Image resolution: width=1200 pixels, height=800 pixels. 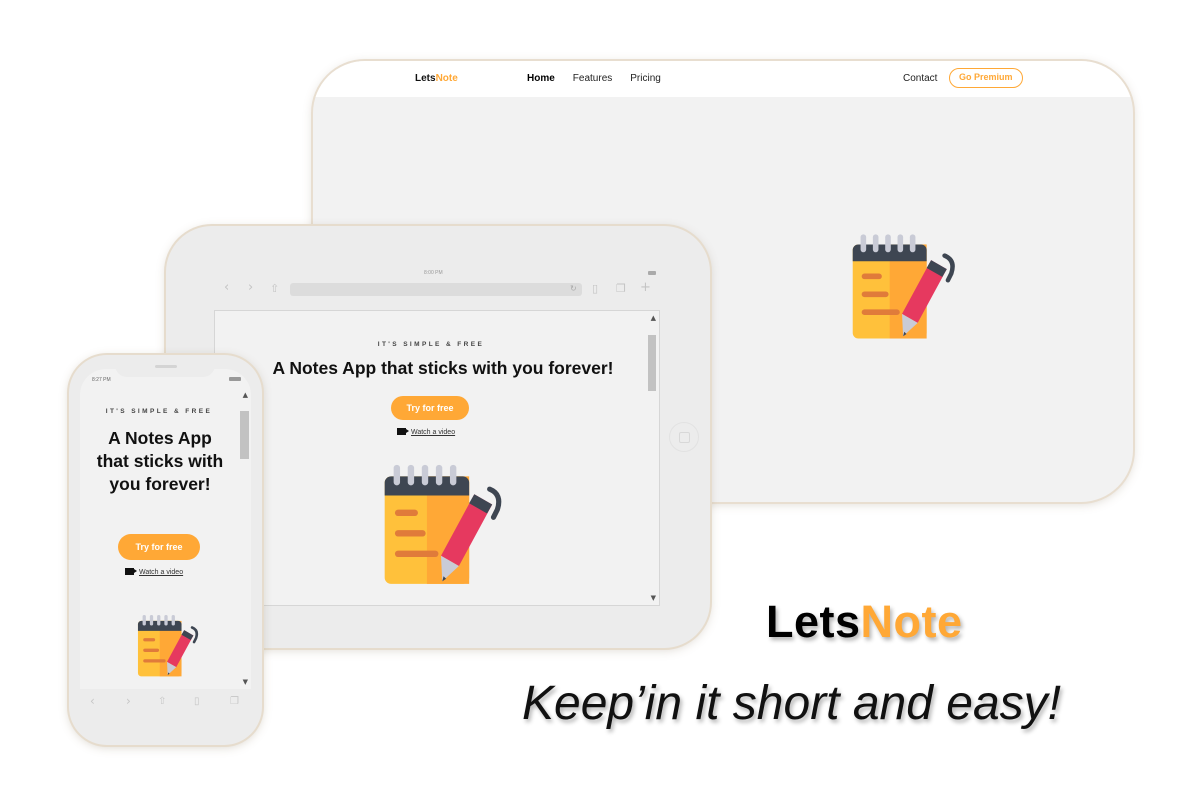 What do you see at coordinates (433, 432) in the screenshot?
I see `tablet-watch-video-link: Watch a video` at bounding box center [433, 432].